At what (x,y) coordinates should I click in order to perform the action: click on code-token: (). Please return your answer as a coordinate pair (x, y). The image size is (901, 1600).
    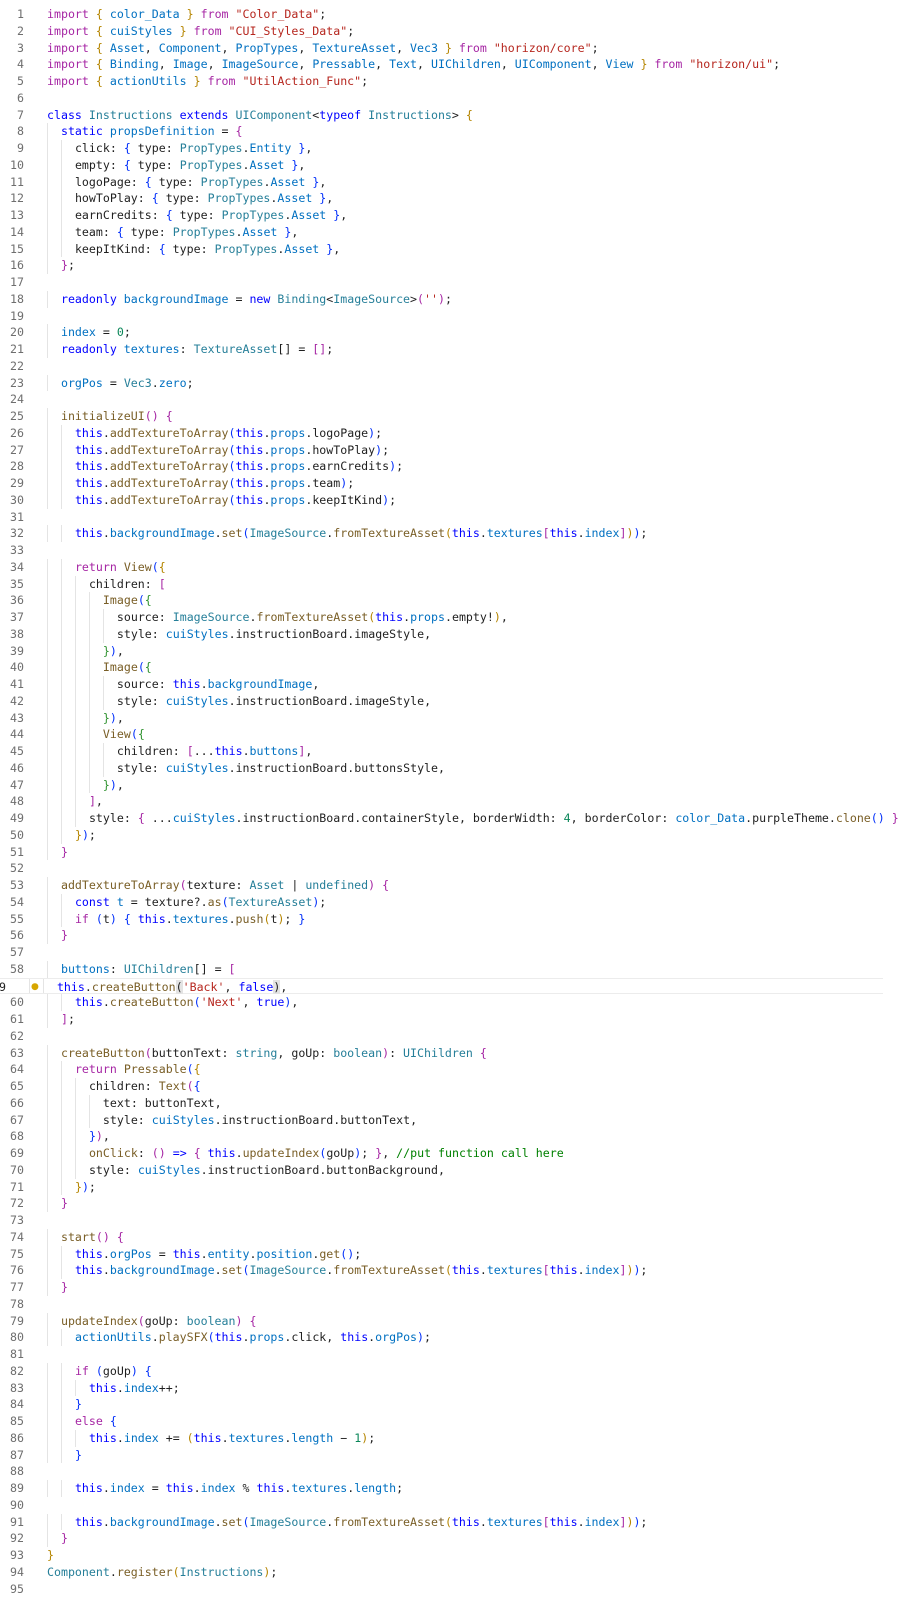
    Looking at the image, I should click on (102, 1236).